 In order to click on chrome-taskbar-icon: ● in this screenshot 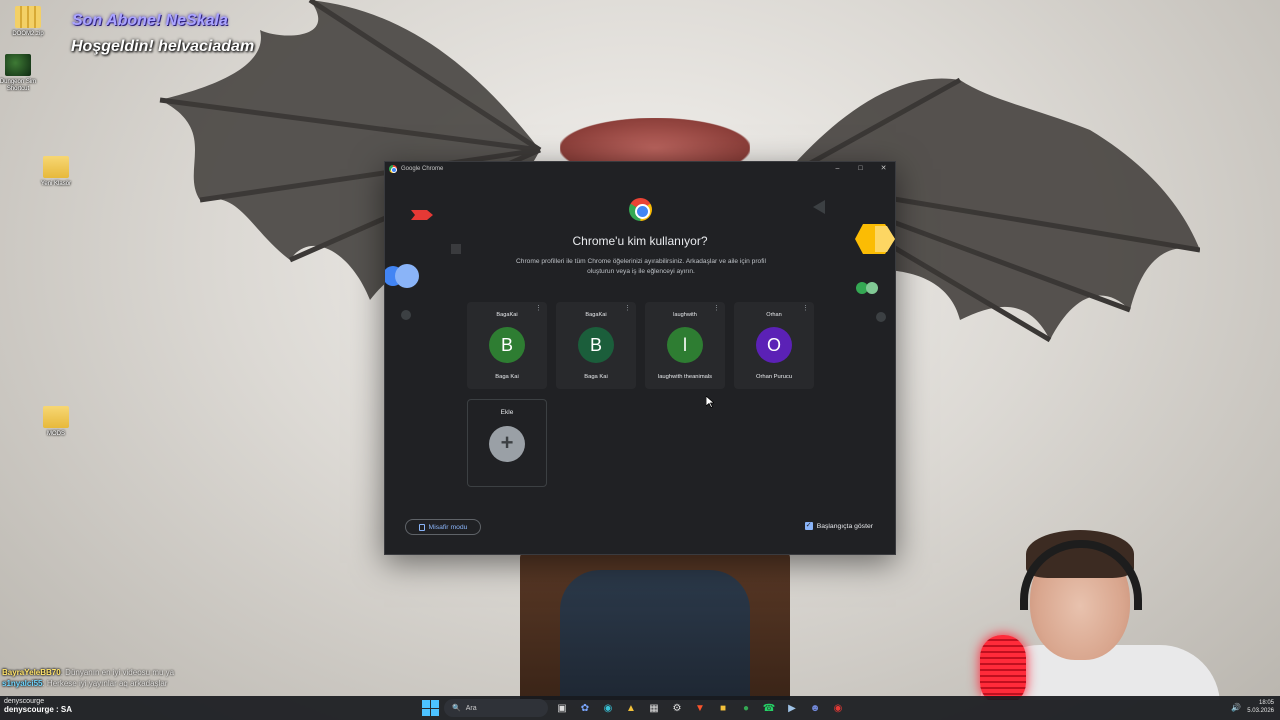, I will do `click(746, 708)`.